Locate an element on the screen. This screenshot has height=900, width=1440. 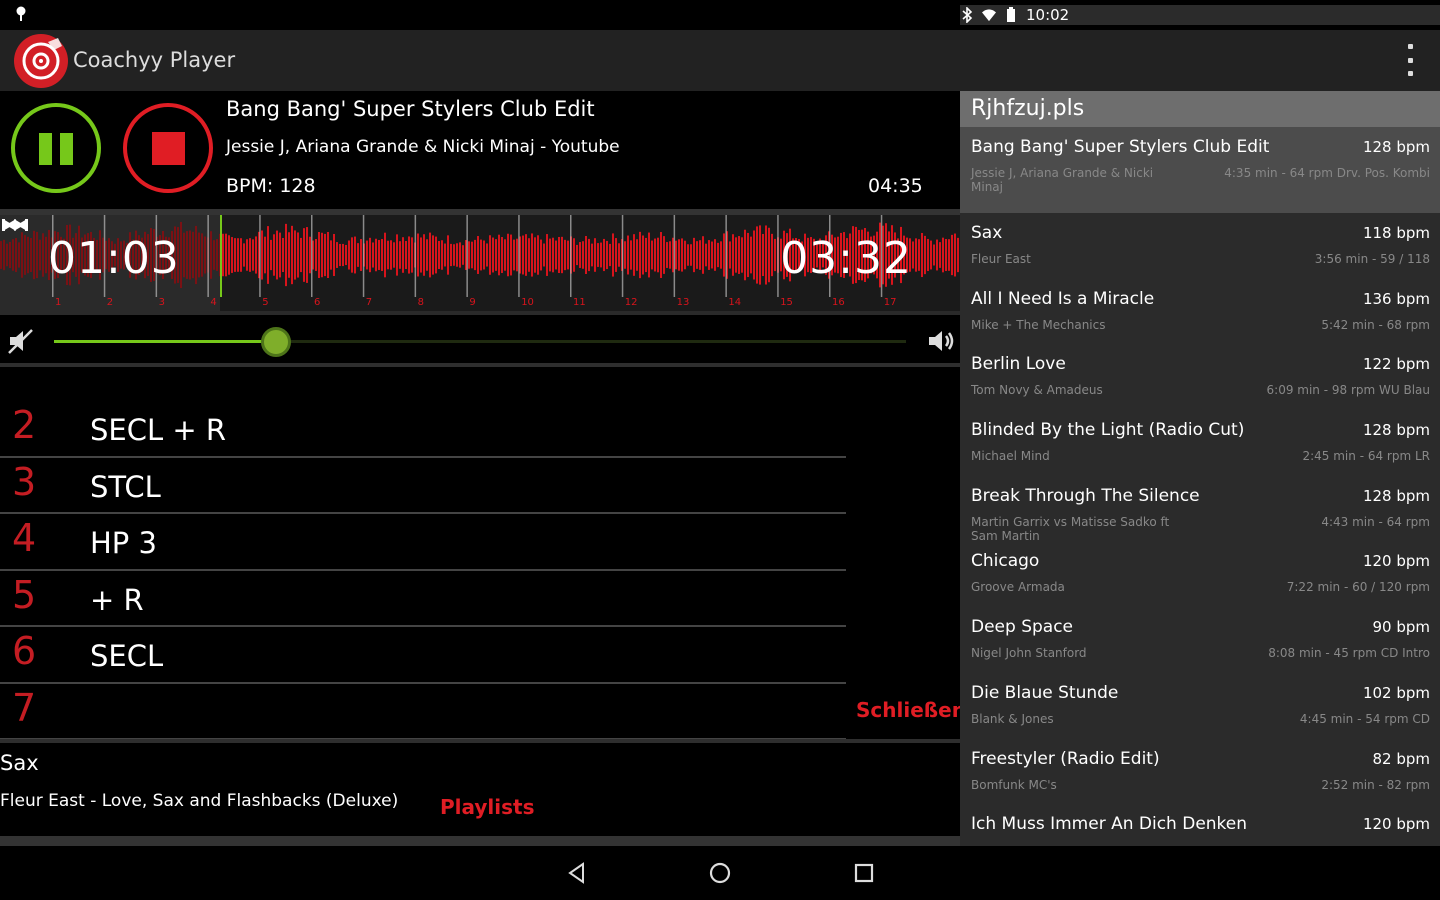
track-meta: 2:45 min - 64 rpm LR is located at coordinates (1366, 456).